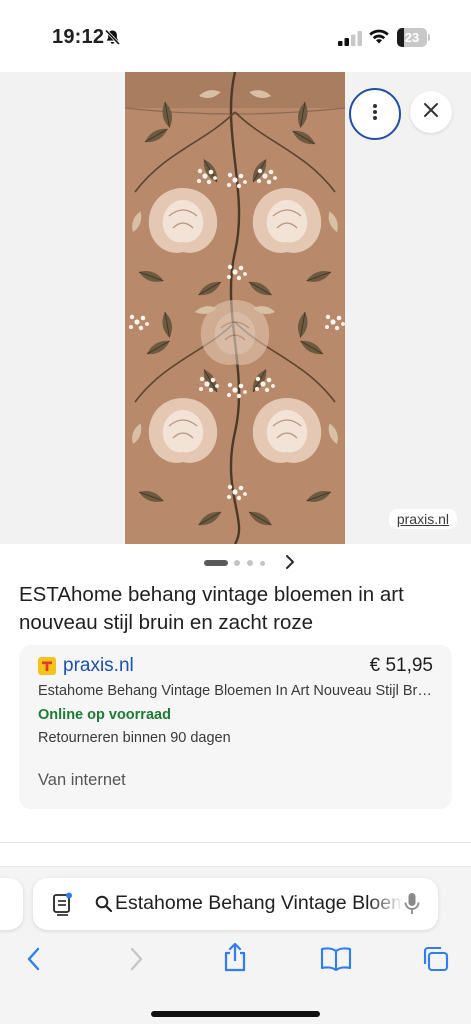 This screenshot has width=471, height=1024. I want to click on search-icon, so click(104, 906).